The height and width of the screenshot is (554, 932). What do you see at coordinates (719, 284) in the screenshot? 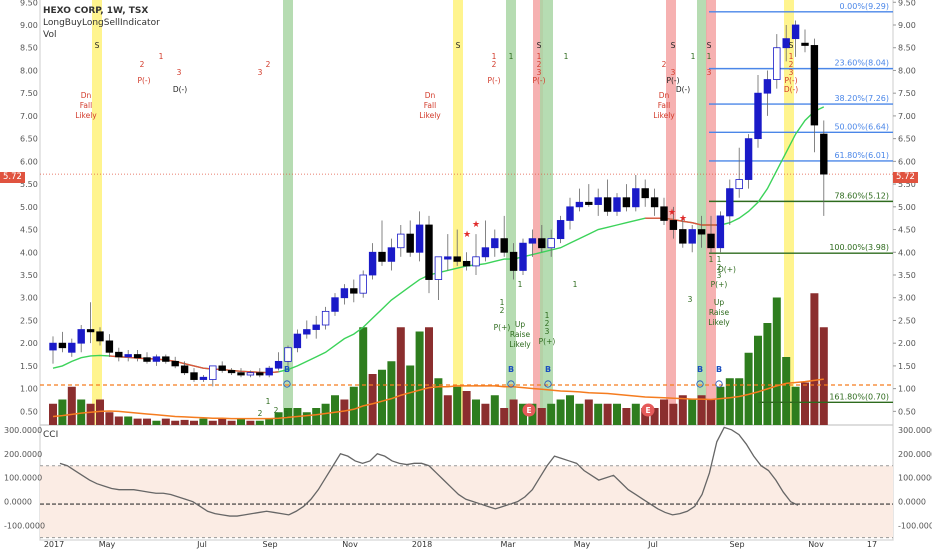
I see `signal-annotation: P(+)` at bounding box center [719, 284].